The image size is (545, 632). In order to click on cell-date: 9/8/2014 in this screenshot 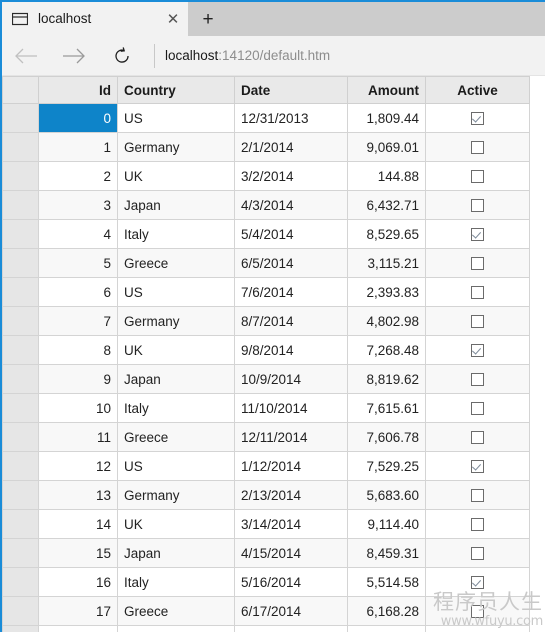, I will do `click(291, 350)`.